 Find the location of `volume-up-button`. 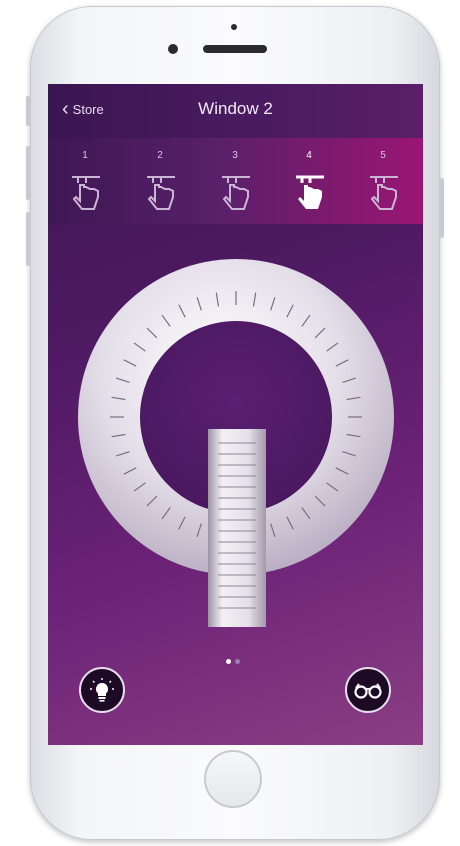

volume-up-button is located at coordinates (28, 173).